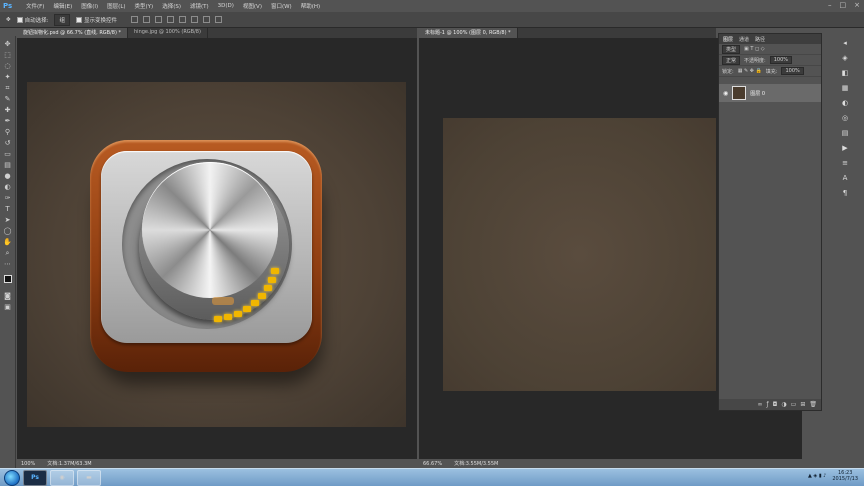  I want to click on distribute-h-icon, so click(218, 19).